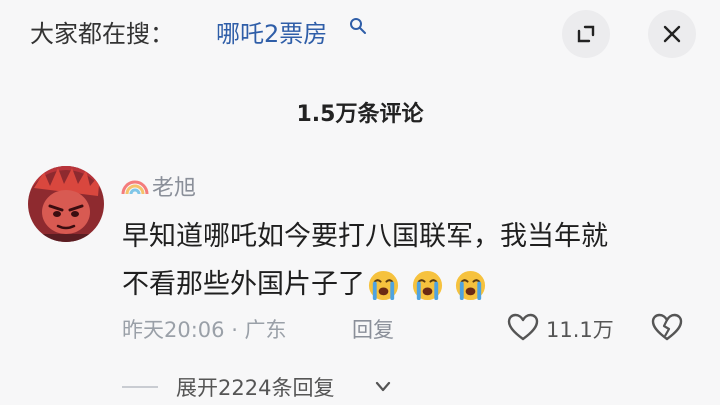 The image size is (720, 405). Describe the element at coordinates (140, 387) in the screenshot. I see `replies-divider` at that location.